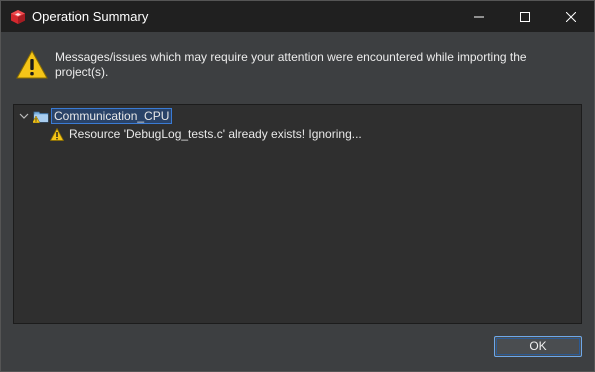 Image resolution: width=595 pixels, height=372 pixels. I want to click on window-title: Operation Summary, so click(90, 16).